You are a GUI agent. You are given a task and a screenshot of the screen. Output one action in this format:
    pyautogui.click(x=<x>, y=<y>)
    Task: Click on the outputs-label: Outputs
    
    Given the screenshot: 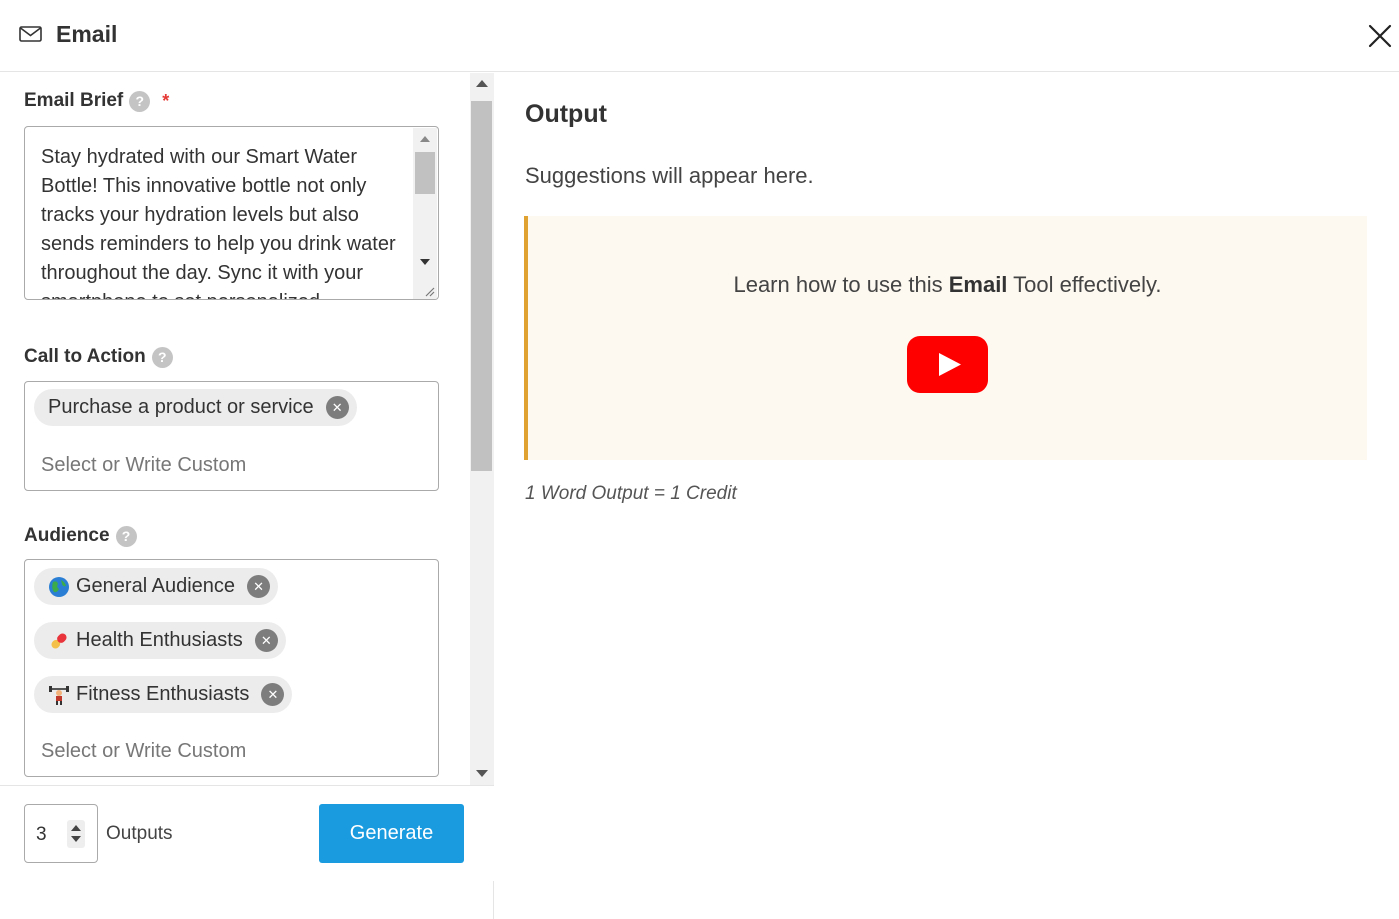 What is the action you would take?
    pyautogui.click(x=139, y=833)
    